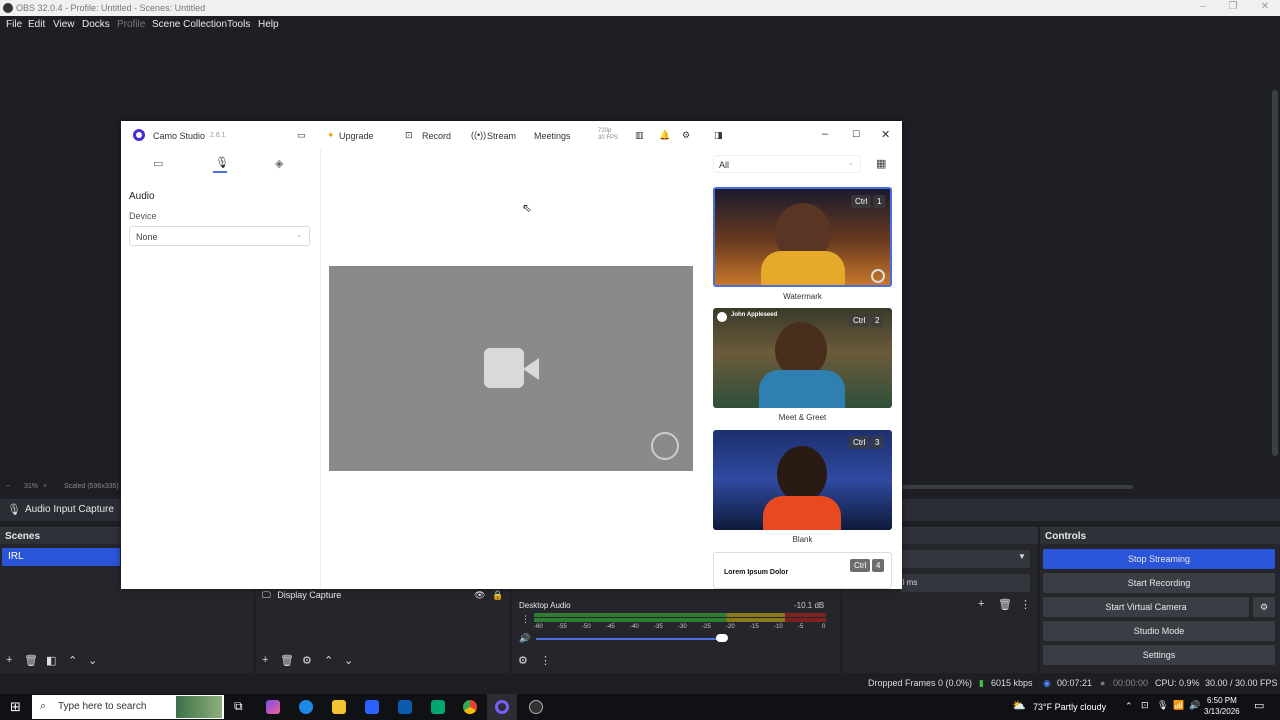 This screenshot has height=720, width=1280. Describe the element at coordinates (981, 604) in the screenshot. I see `add-transition-icon: +` at that location.